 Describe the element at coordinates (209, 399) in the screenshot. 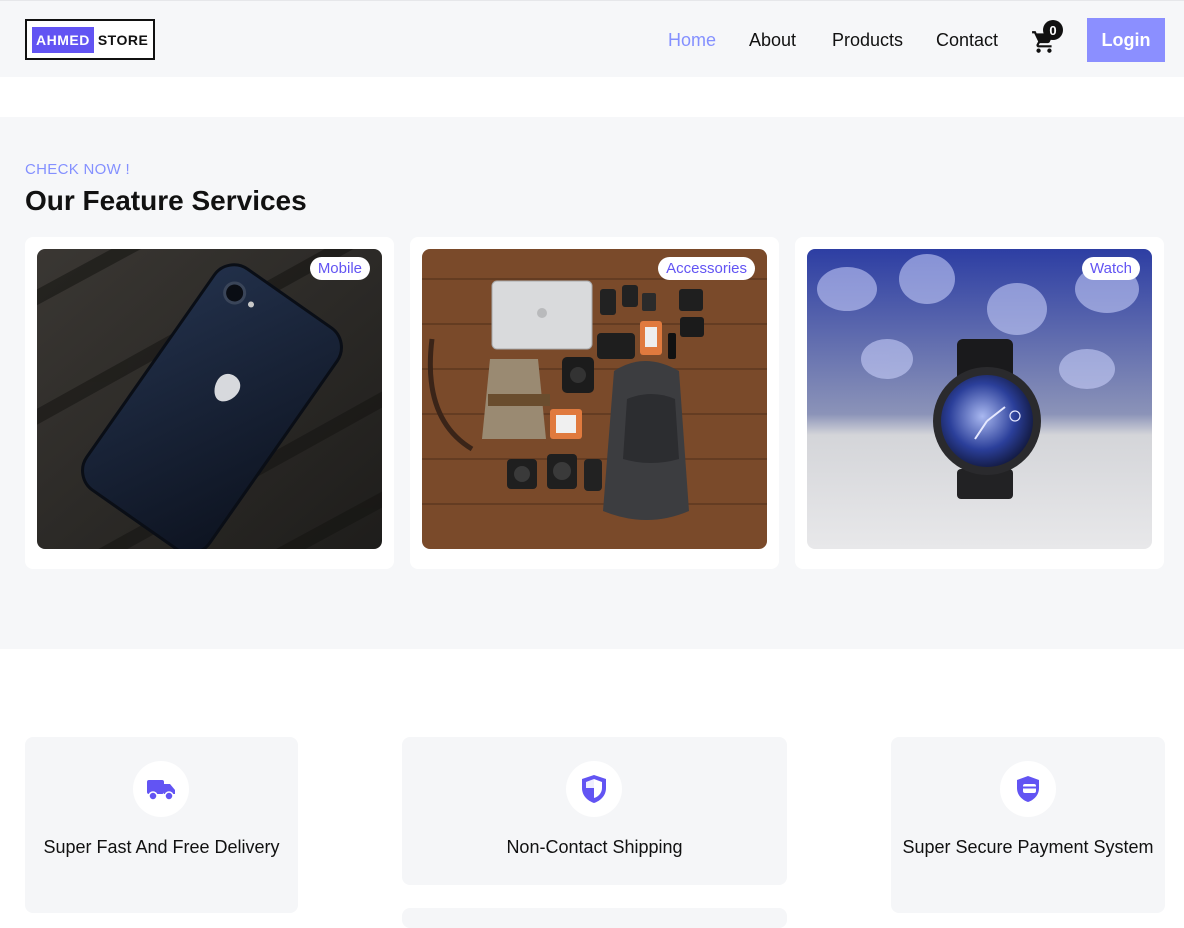

I see `mobile-image: Mobile` at that location.